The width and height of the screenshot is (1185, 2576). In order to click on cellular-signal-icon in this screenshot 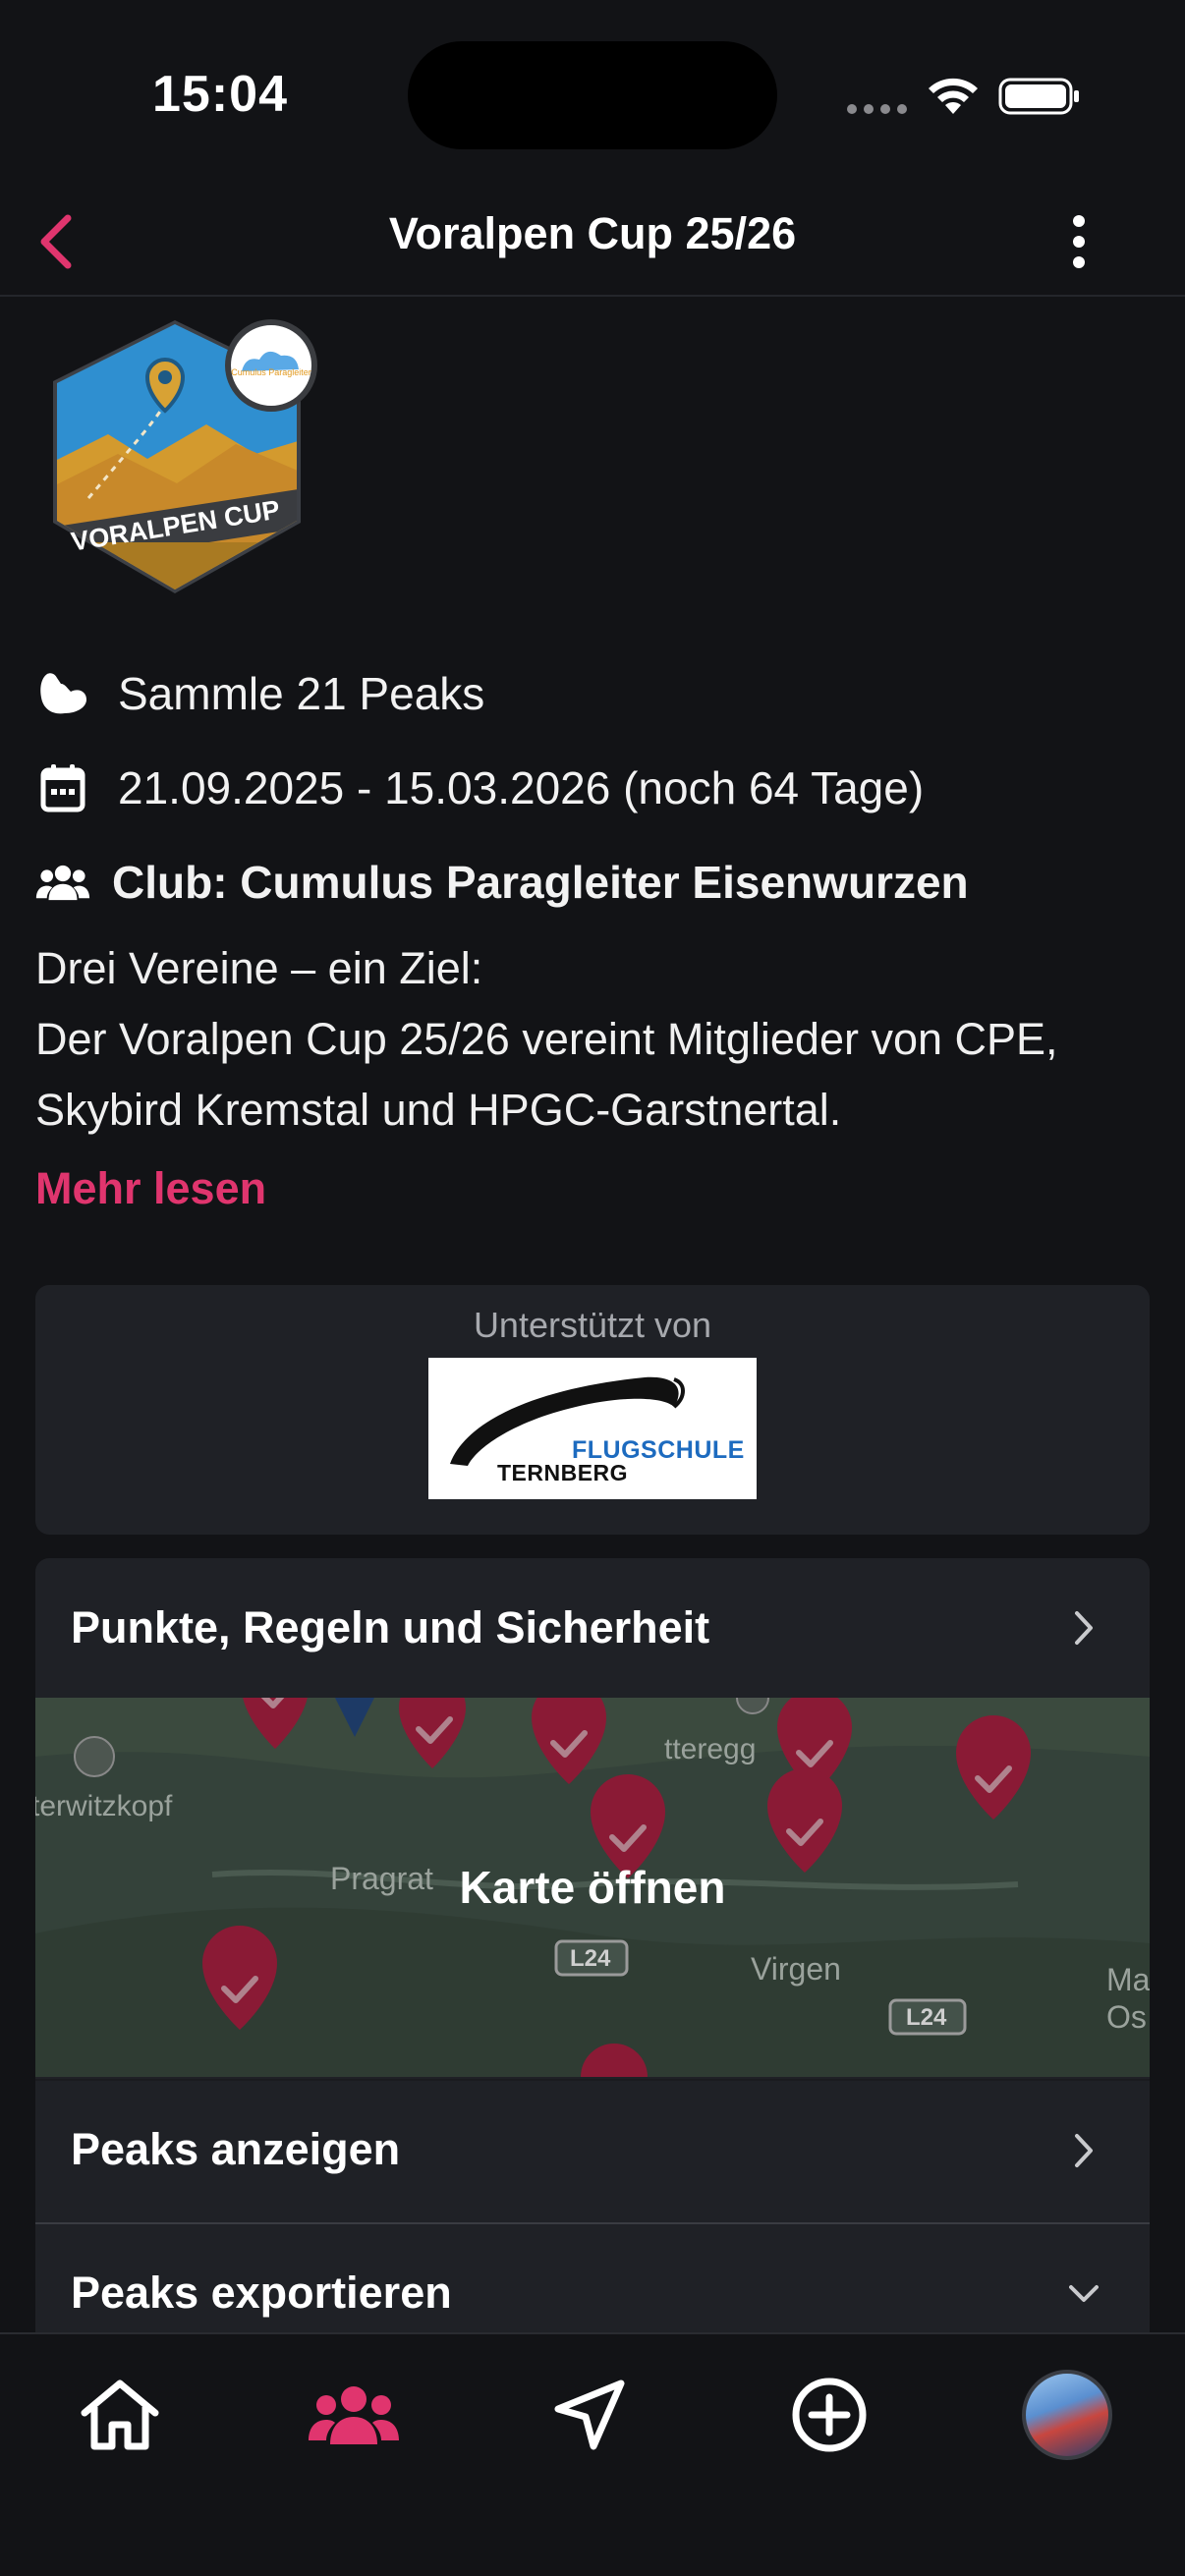, I will do `click(877, 109)`.